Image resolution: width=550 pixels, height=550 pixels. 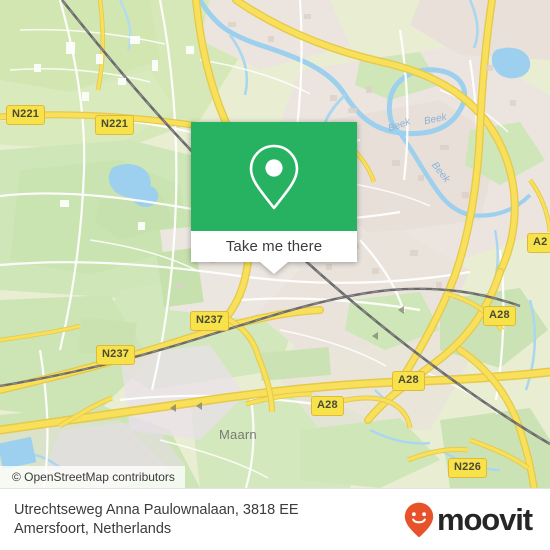 I want to click on callout-footer: Take me there, so click(x=274, y=246).